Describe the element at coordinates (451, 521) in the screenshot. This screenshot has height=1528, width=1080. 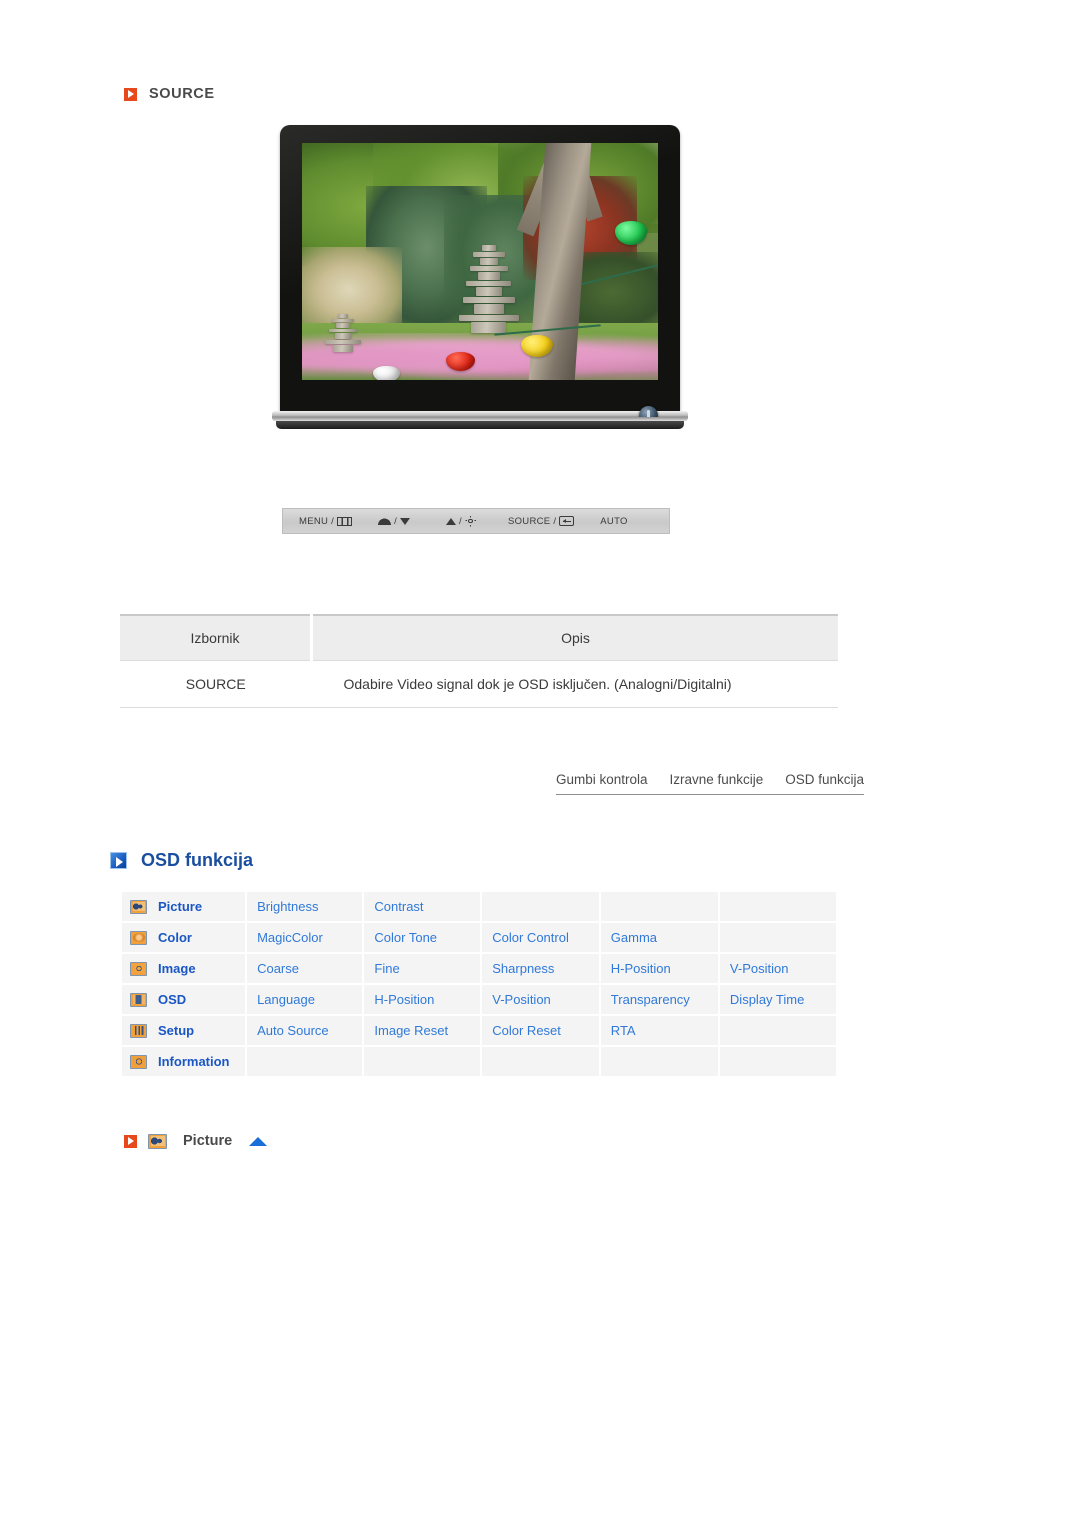
I see `triangle-up-icon` at that location.